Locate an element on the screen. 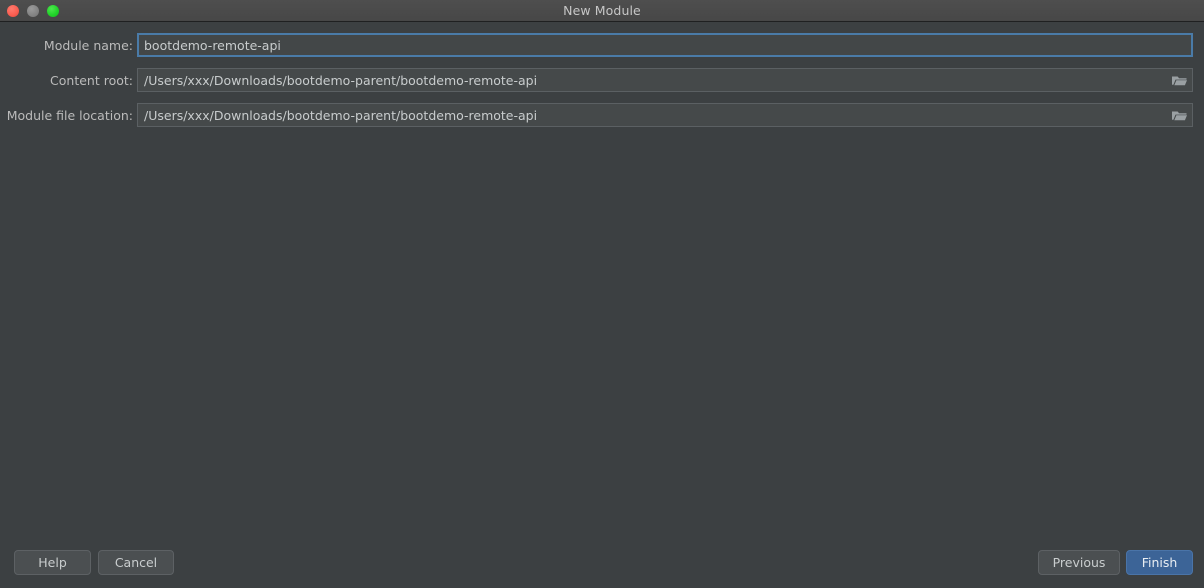  window-title: New Module is located at coordinates (602, 10).